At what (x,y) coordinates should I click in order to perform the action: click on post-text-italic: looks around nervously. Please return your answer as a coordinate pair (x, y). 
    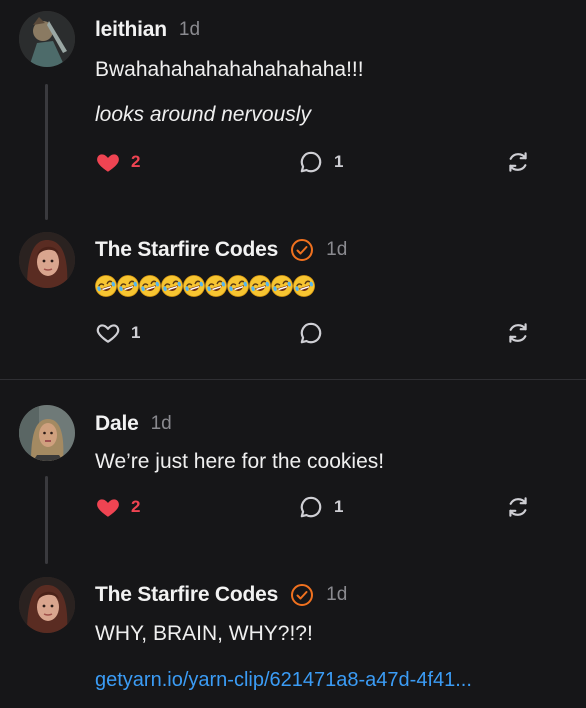
    Looking at the image, I should click on (203, 114).